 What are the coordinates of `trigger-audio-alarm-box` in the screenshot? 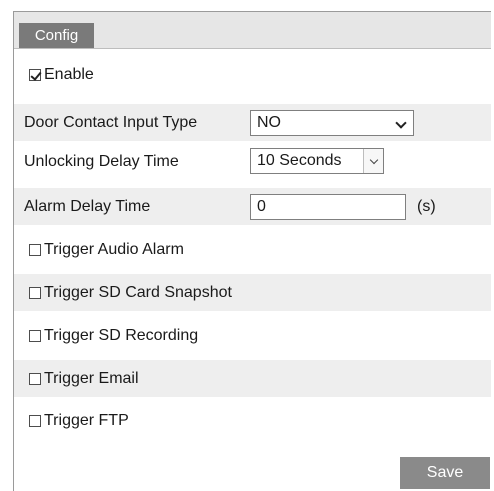 It's located at (35, 249).